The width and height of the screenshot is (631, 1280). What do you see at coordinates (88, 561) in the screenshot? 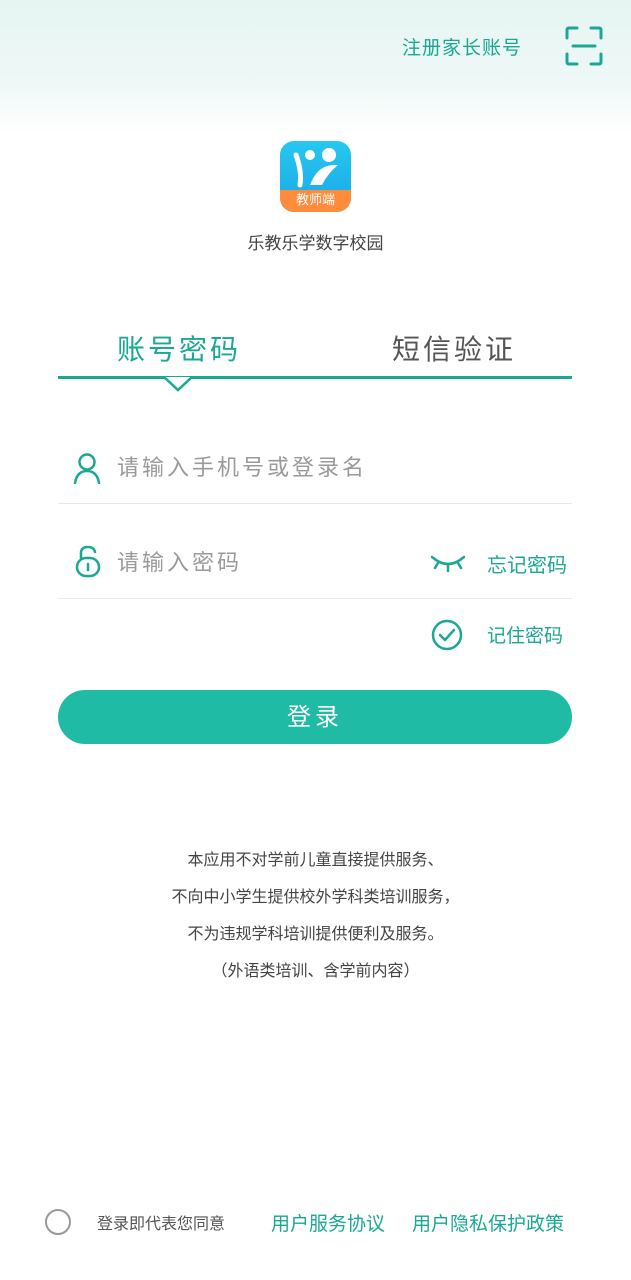
I see `unlock-icon` at bounding box center [88, 561].